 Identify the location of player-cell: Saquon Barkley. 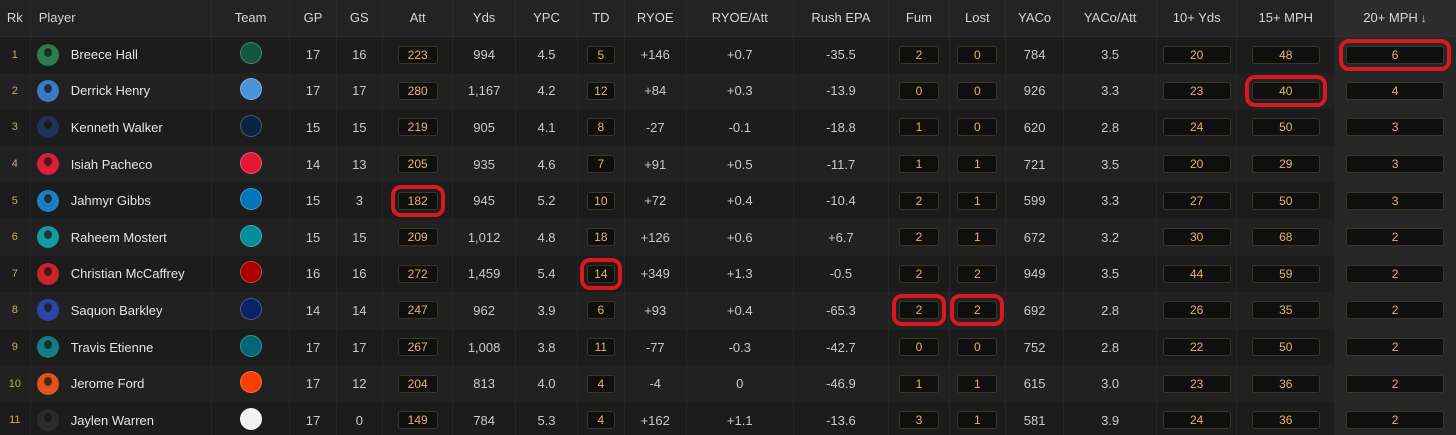
(121, 310).